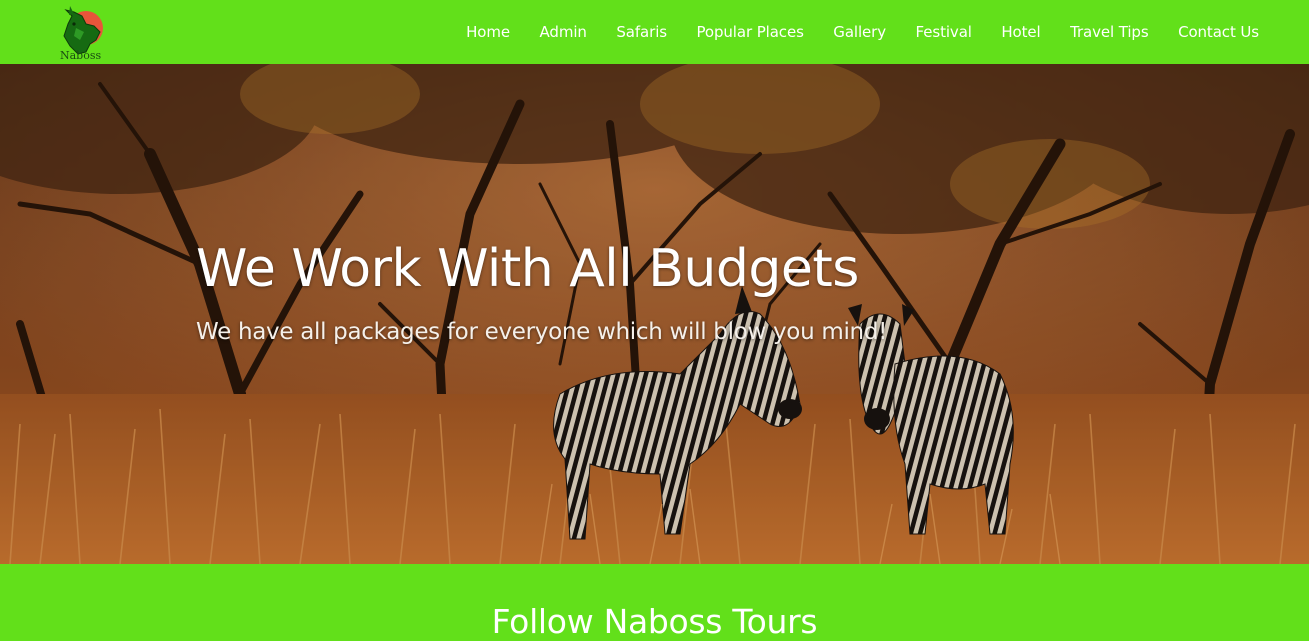  I want to click on hero-title: We Work With All Budgets, so click(527, 269).